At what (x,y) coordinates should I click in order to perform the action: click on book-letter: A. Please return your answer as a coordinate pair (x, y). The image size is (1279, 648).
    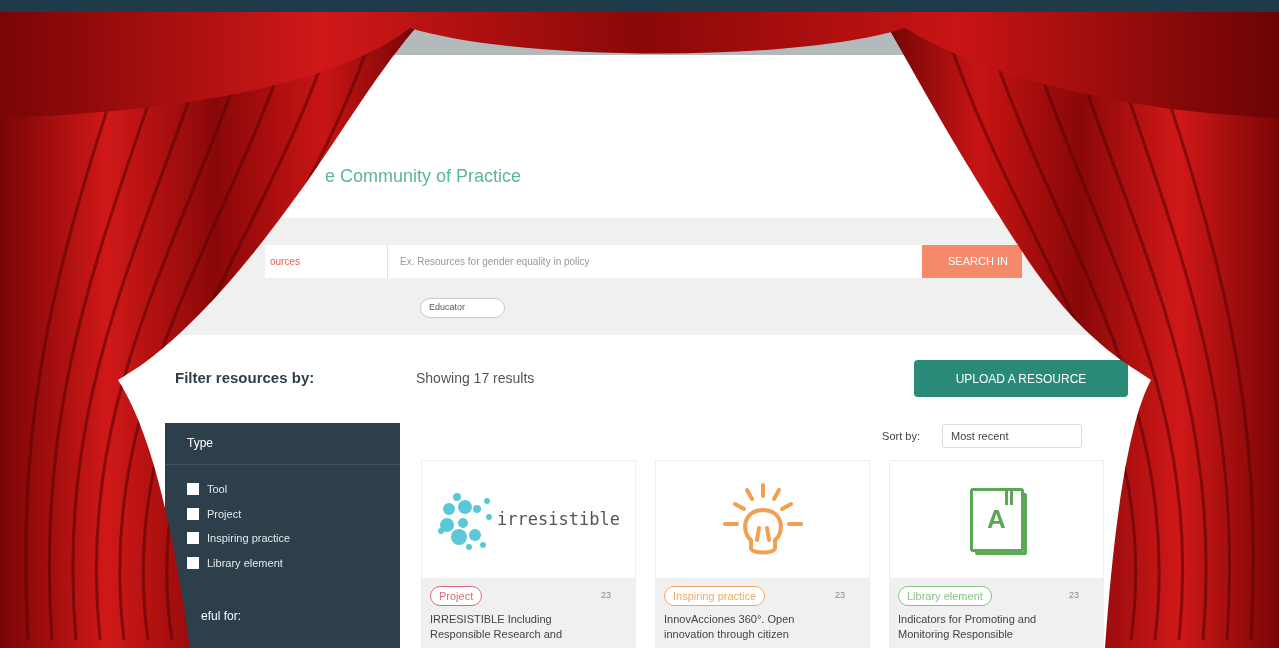
    Looking at the image, I should click on (996, 519).